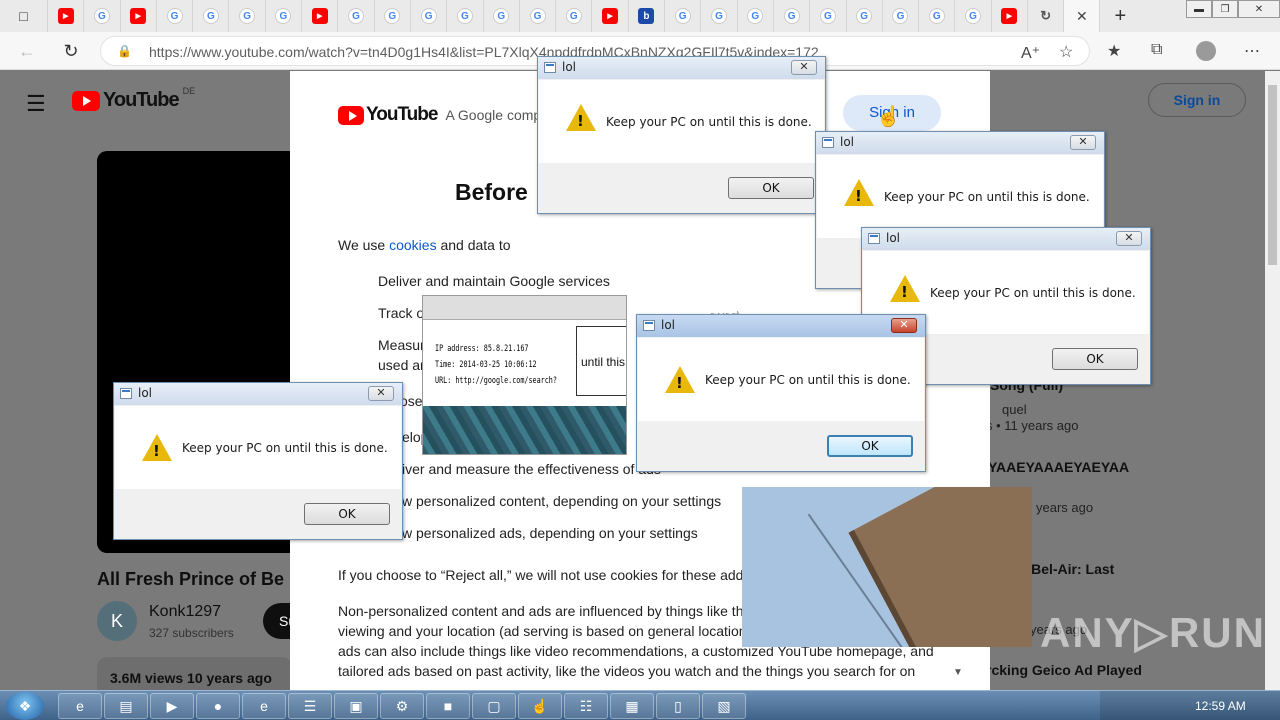  What do you see at coordinates (278, 621) in the screenshot?
I see `subscribe-button: Su` at bounding box center [278, 621].